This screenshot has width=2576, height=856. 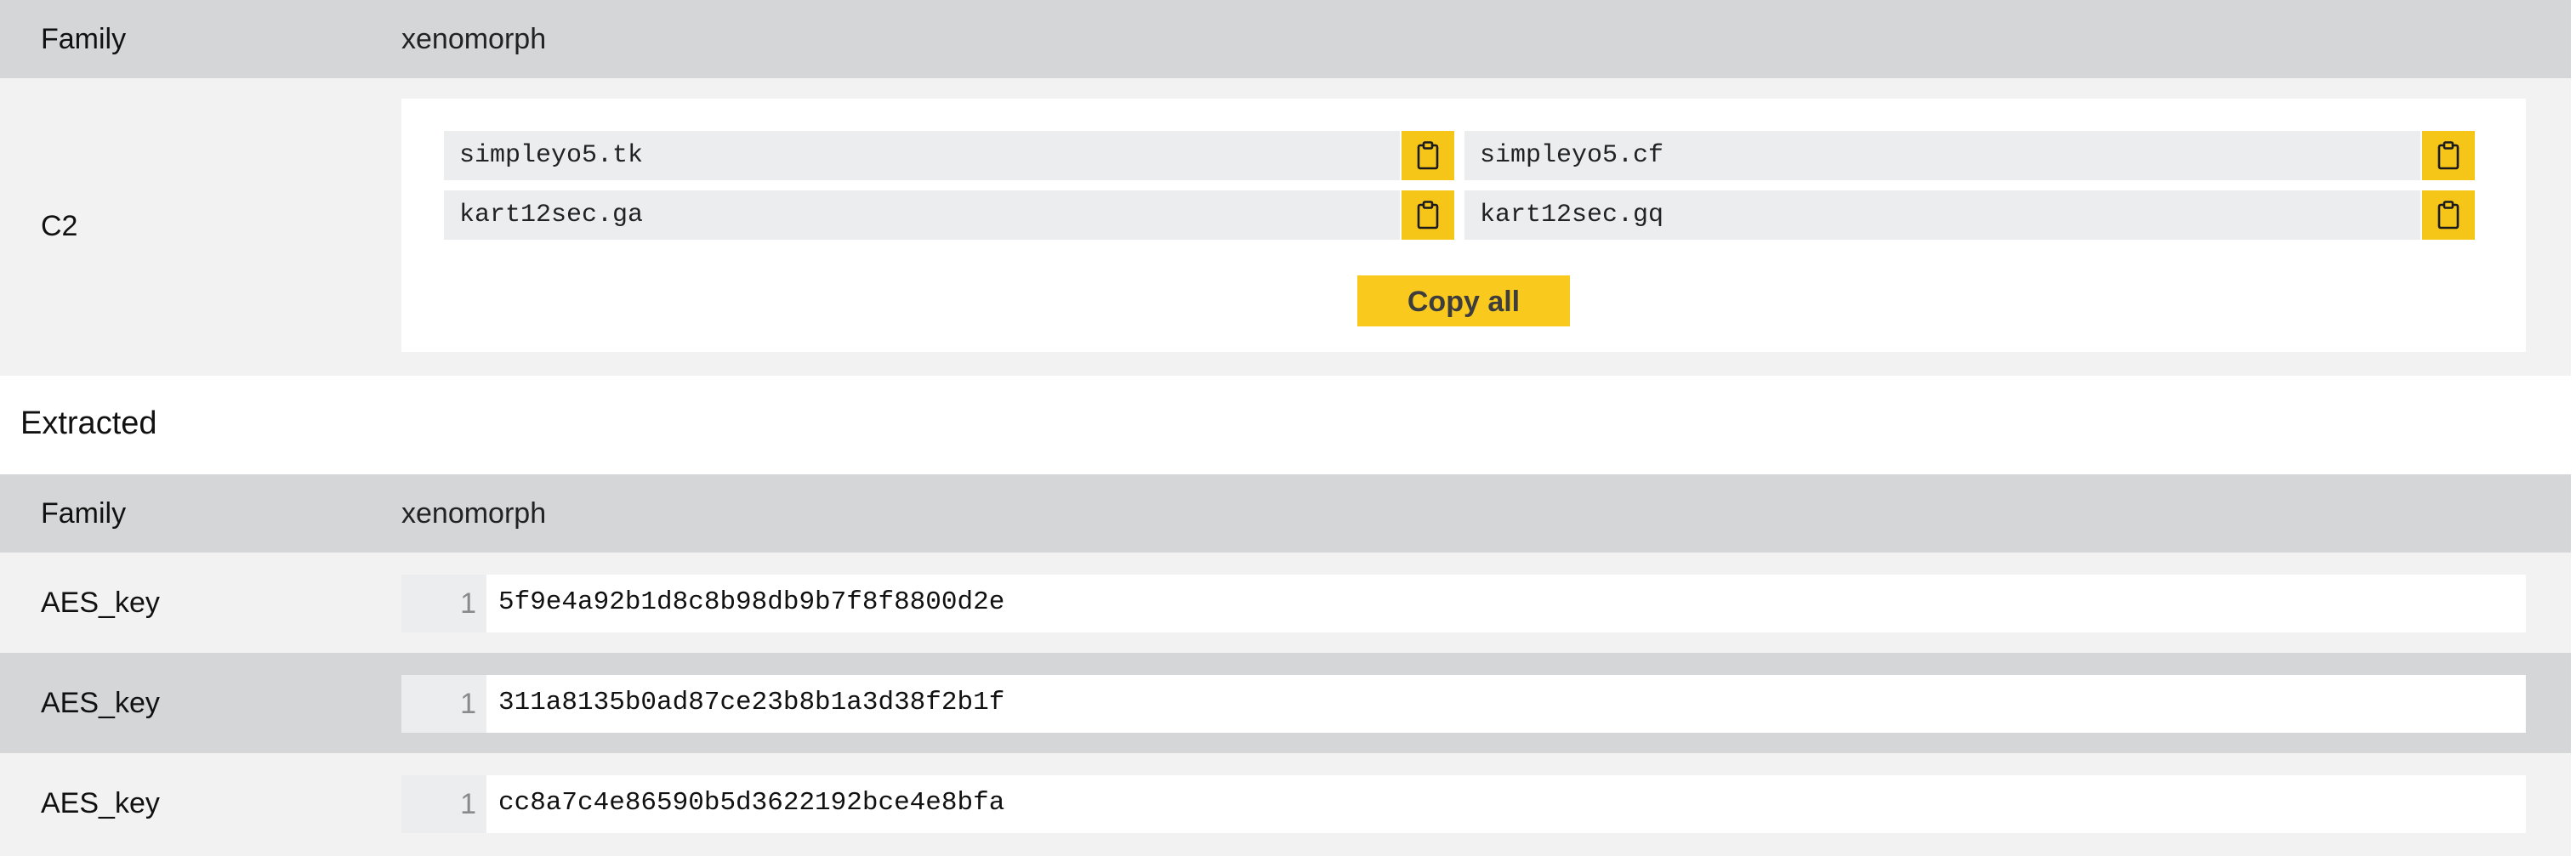 I want to click on c2-entry: simpleyo5.cf, so click(x=1969, y=155).